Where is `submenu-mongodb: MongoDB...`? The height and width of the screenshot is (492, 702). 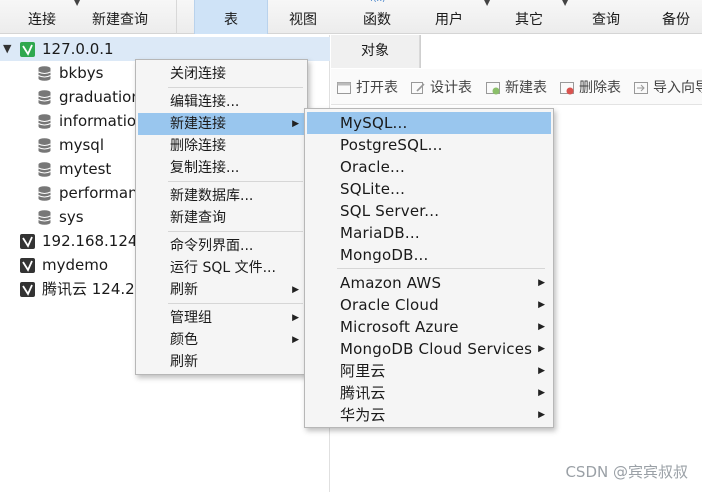
submenu-mongodb: MongoDB... is located at coordinates (429, 255).